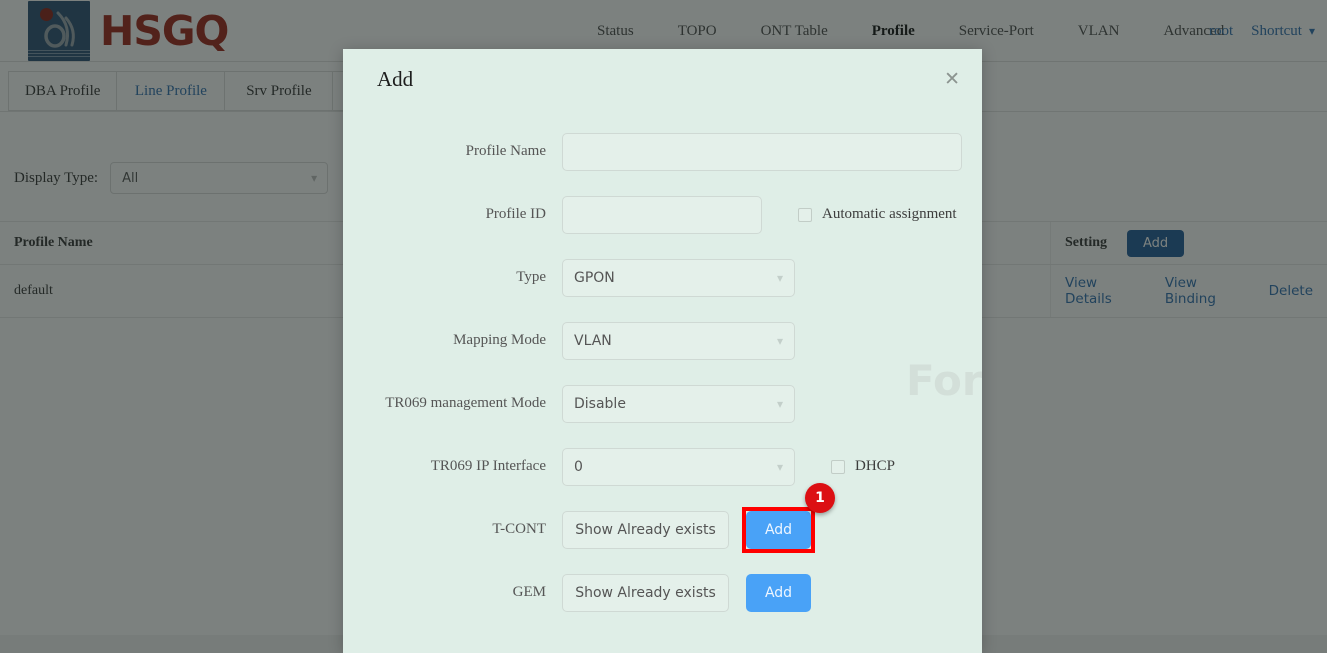 This screenshot has height=653, width=1327. I want to click on gem-control: Show Already exists Add, so click(686, 592).